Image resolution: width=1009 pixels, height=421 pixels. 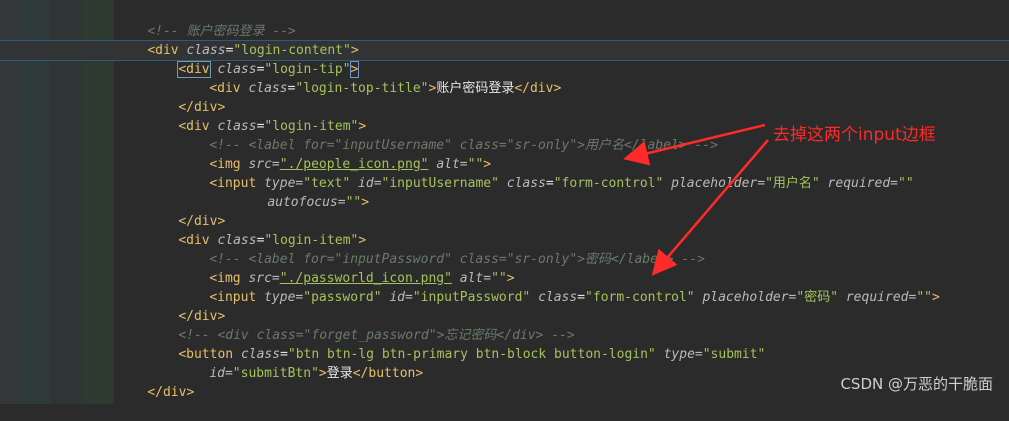 I want to click on annotation-label: 去掉这两个input边框, so click(x=854, y=135).